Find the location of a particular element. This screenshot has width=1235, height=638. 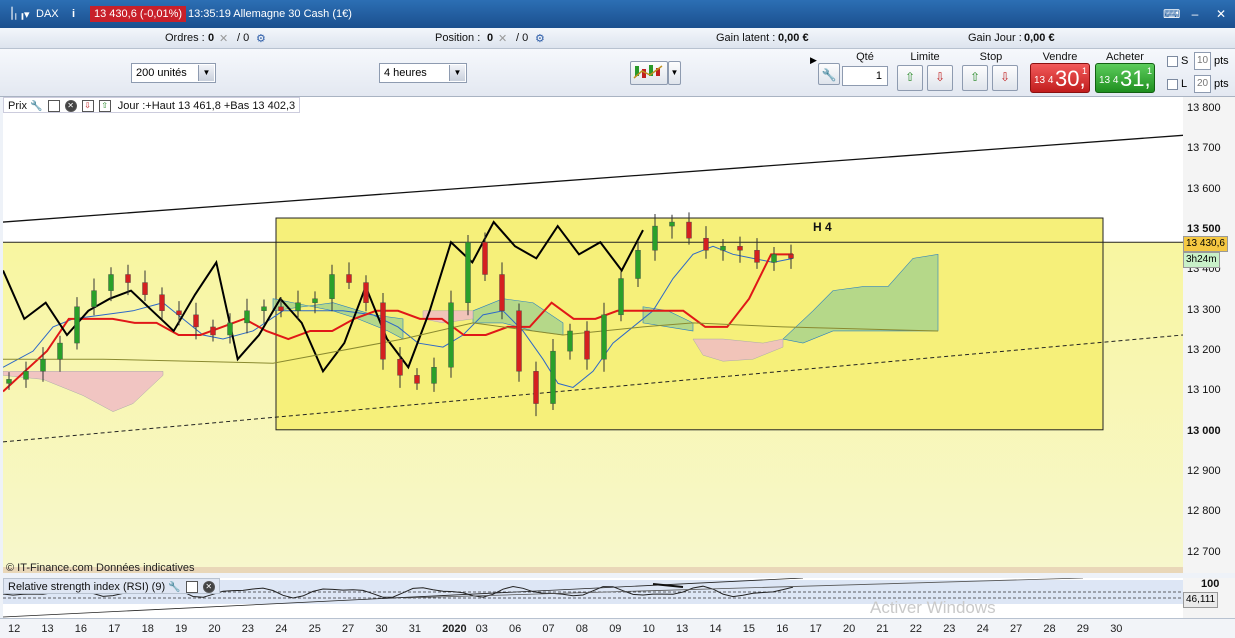

rsi-header-label: Relative strength index (RSI) (9) is located at coordinates (87, 587).